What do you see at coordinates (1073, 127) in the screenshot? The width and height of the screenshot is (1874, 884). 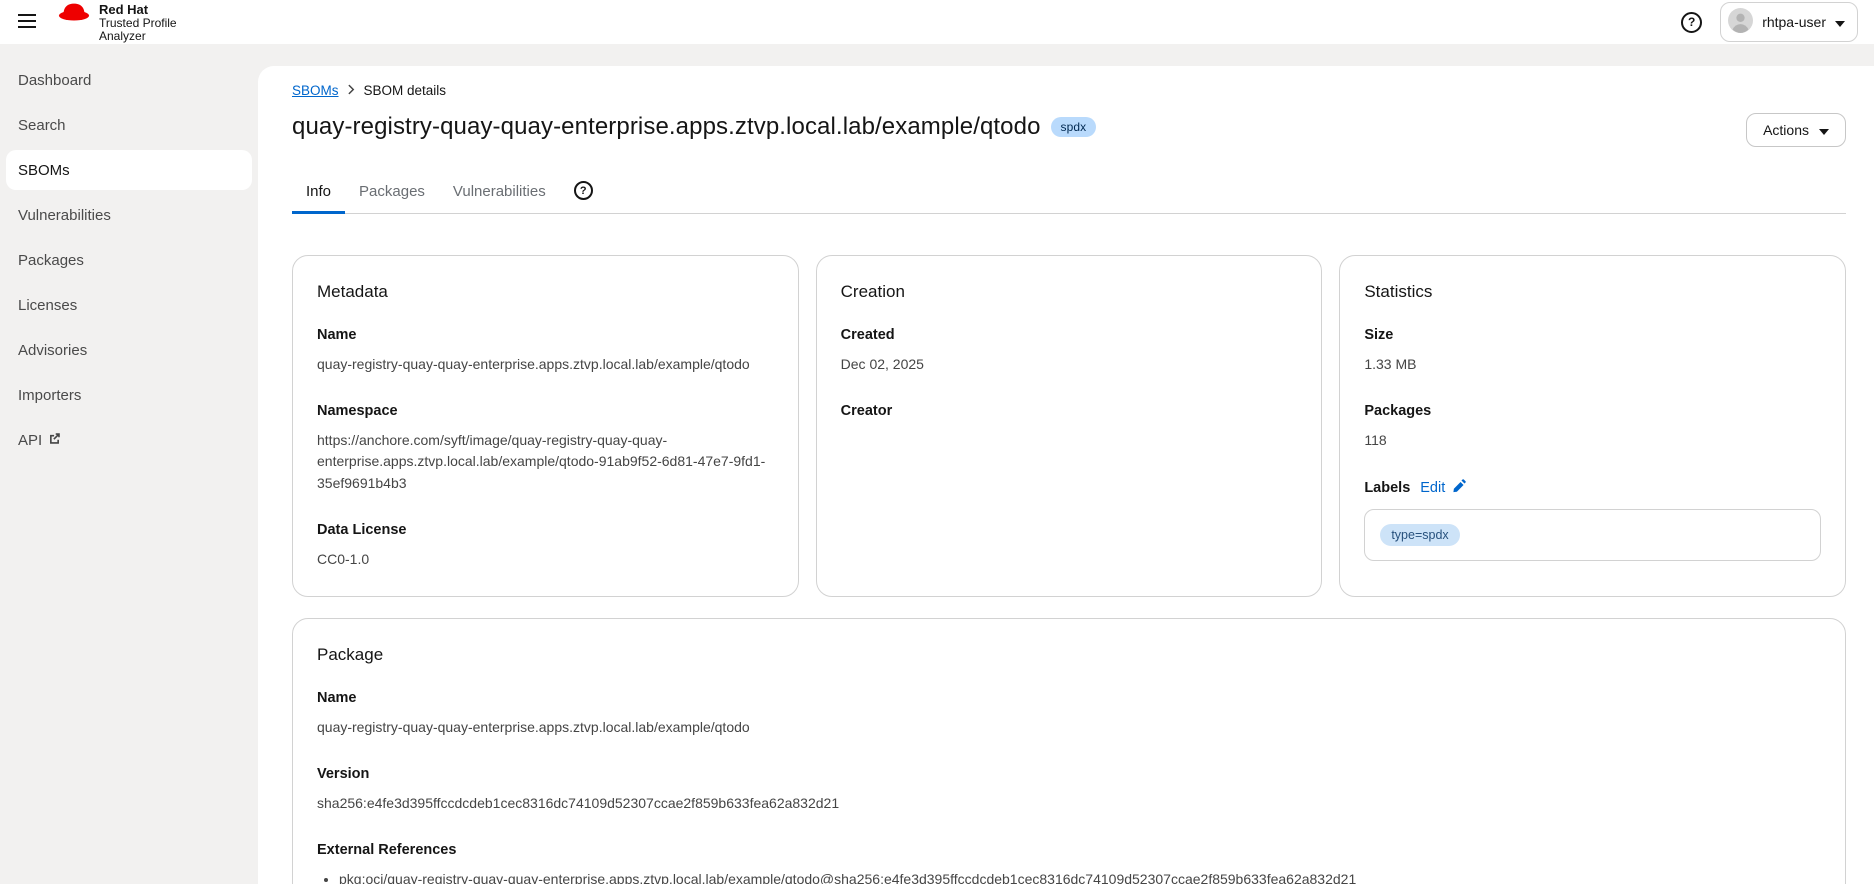 I see `spdx-badge: spdx` at bounding box center [1073, 127].